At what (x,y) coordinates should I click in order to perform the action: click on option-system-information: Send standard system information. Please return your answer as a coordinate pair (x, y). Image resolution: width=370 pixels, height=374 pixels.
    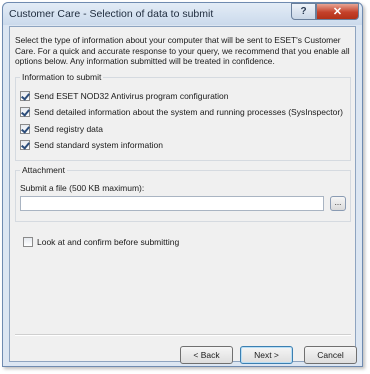
    Looking at the image, I should click on (91, 144).